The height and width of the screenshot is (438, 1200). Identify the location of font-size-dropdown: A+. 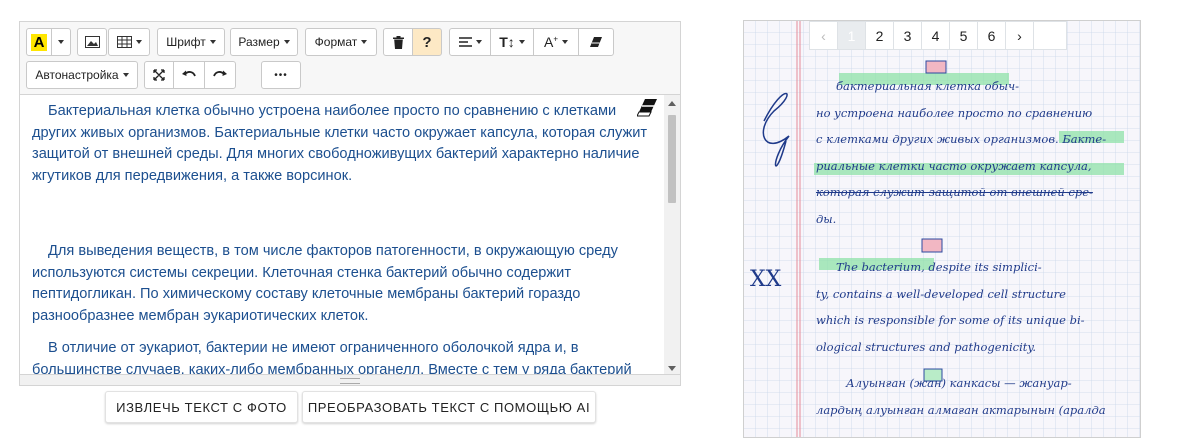
(556, 42).